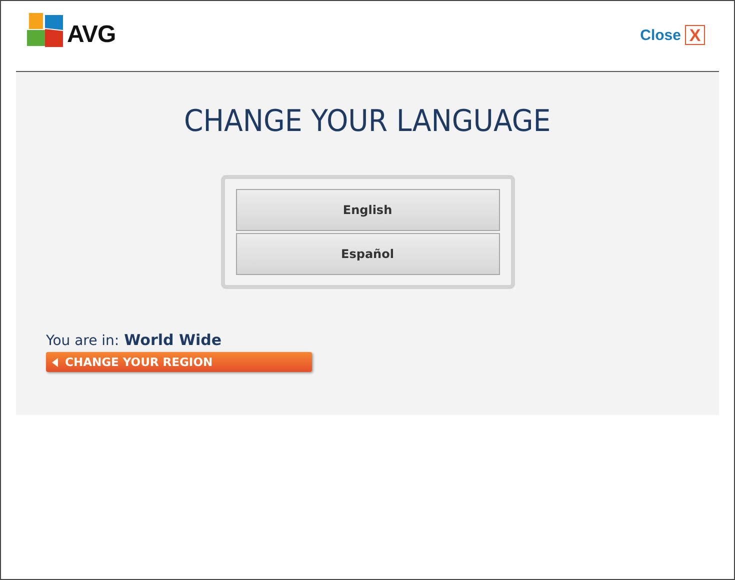 Image resolution: width=735 pixels, height=580 pixels. What do you see at coordinates (695, 35) in the screenshot?
I see `close-icon: X` at bounding box center [695, 35].